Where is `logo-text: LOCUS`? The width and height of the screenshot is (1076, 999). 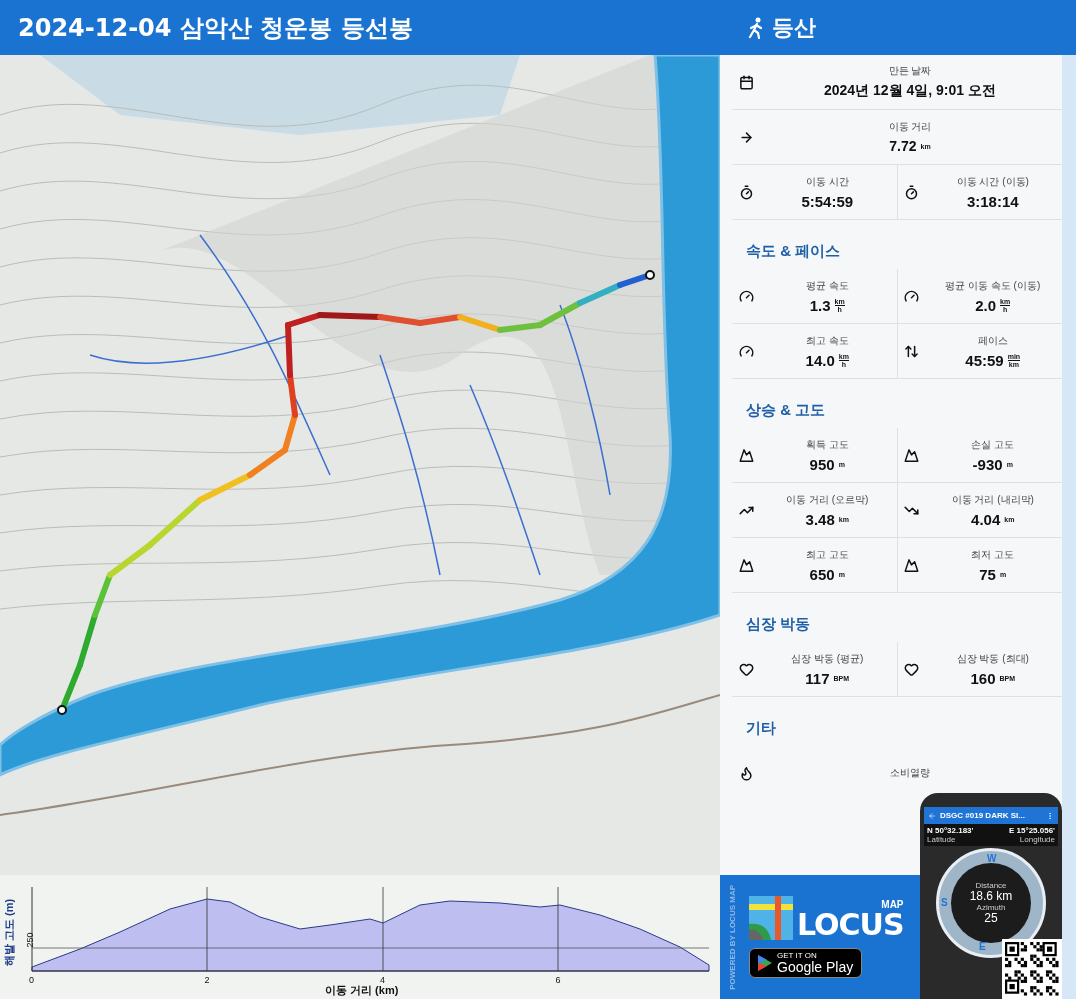
logo-text: LOCUS is located at coordinates (850, 925).